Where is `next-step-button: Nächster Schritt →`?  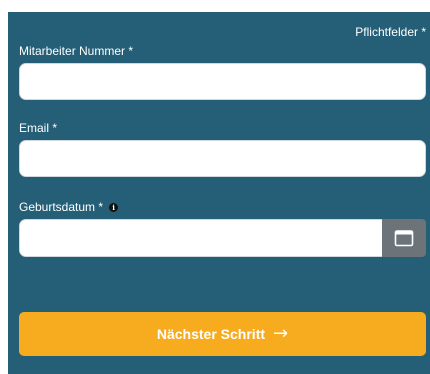 next-step-button: Nächster Schritt → is located at coordinates (222, 334).